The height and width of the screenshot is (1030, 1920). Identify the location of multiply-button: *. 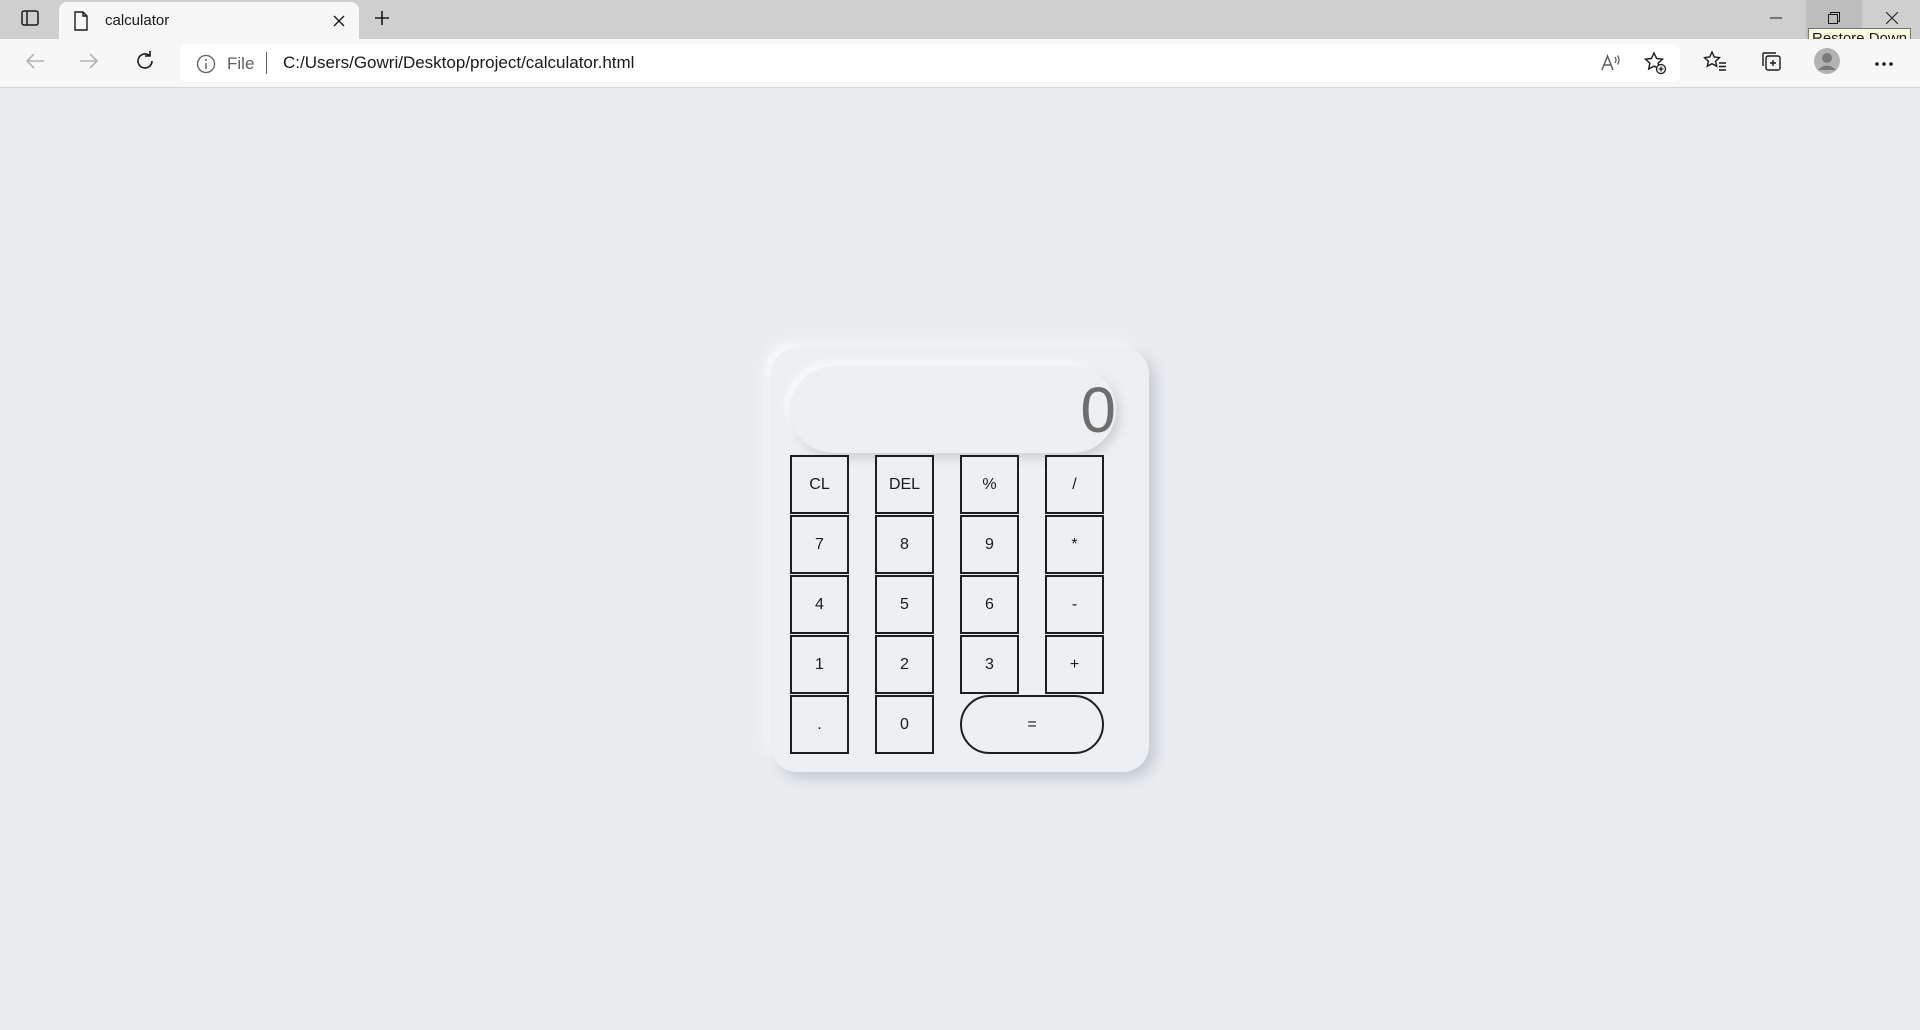
(1074, 544).